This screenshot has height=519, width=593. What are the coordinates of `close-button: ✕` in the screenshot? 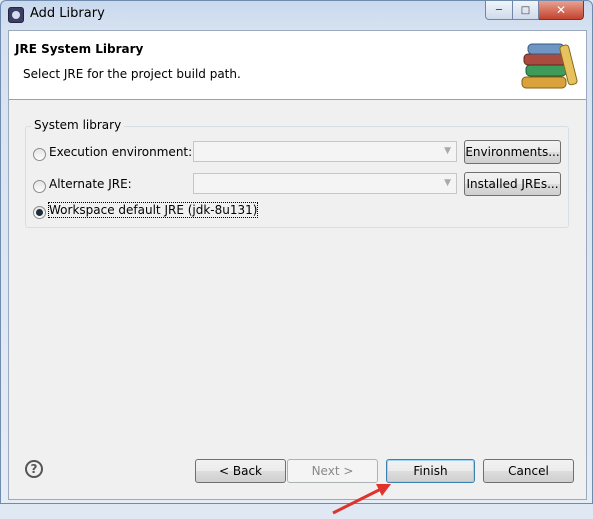 It's located at (561, 10).